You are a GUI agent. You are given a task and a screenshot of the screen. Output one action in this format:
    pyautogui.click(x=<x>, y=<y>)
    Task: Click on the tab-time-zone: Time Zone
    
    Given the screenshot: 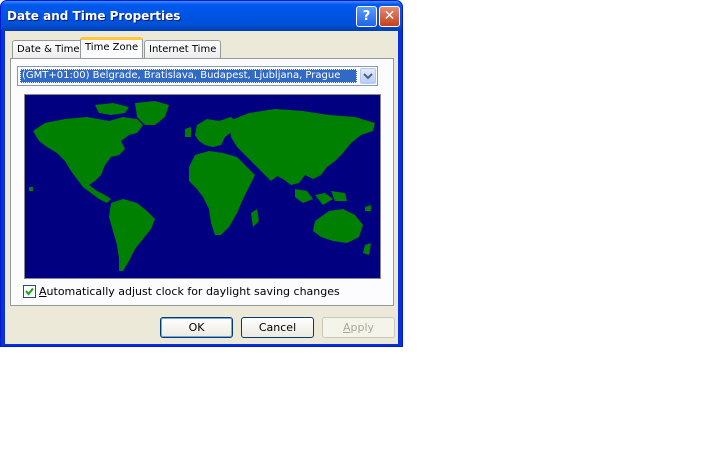 What is the action you would take?
    pyautogui.click(x=112, y=47)
    